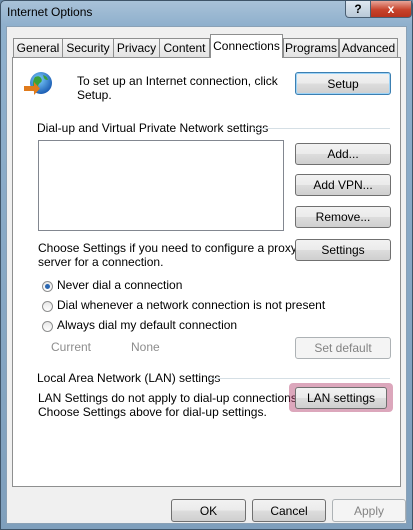 The height and width of the screenshot is (530, 413). I want to click on setup-button: Setup, so click(343, 83).